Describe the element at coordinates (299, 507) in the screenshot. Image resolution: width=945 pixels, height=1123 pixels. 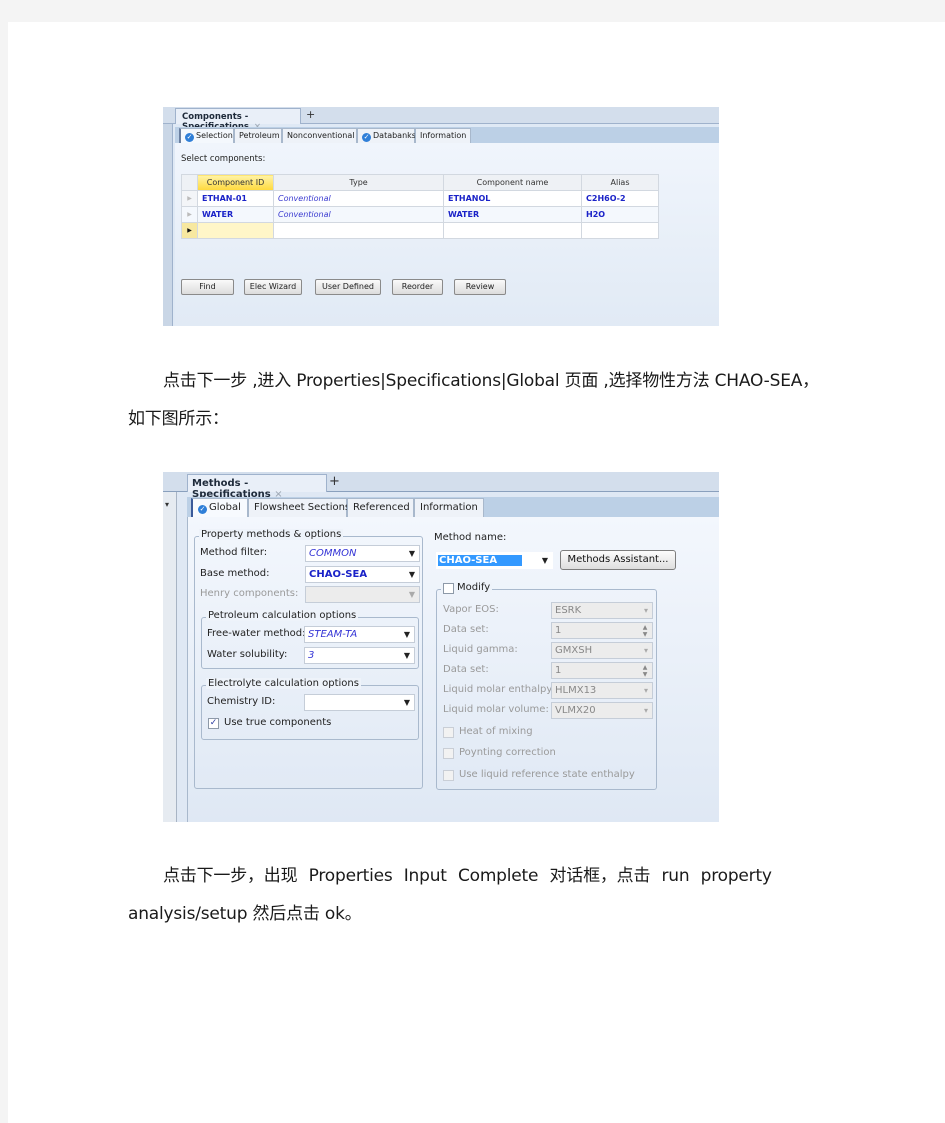
I see `tab-flowsheet-sections: Flowsheet Sections` at that location.